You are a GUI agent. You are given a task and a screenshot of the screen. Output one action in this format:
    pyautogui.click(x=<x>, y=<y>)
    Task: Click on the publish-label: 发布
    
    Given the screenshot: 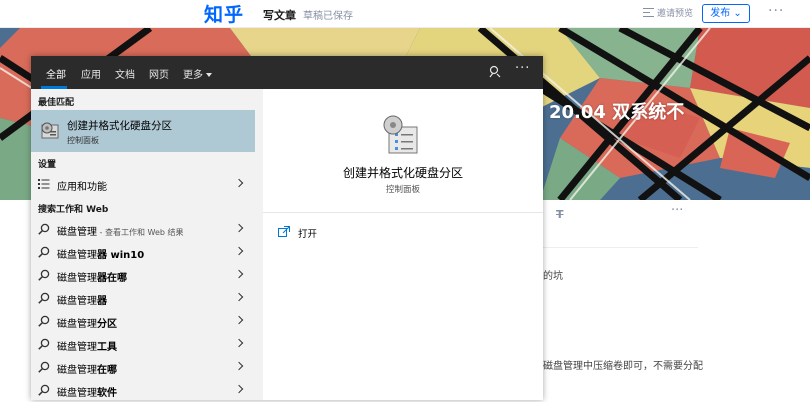 What is the action you would take?
    pyautogui.click(x=720, y=13)
    